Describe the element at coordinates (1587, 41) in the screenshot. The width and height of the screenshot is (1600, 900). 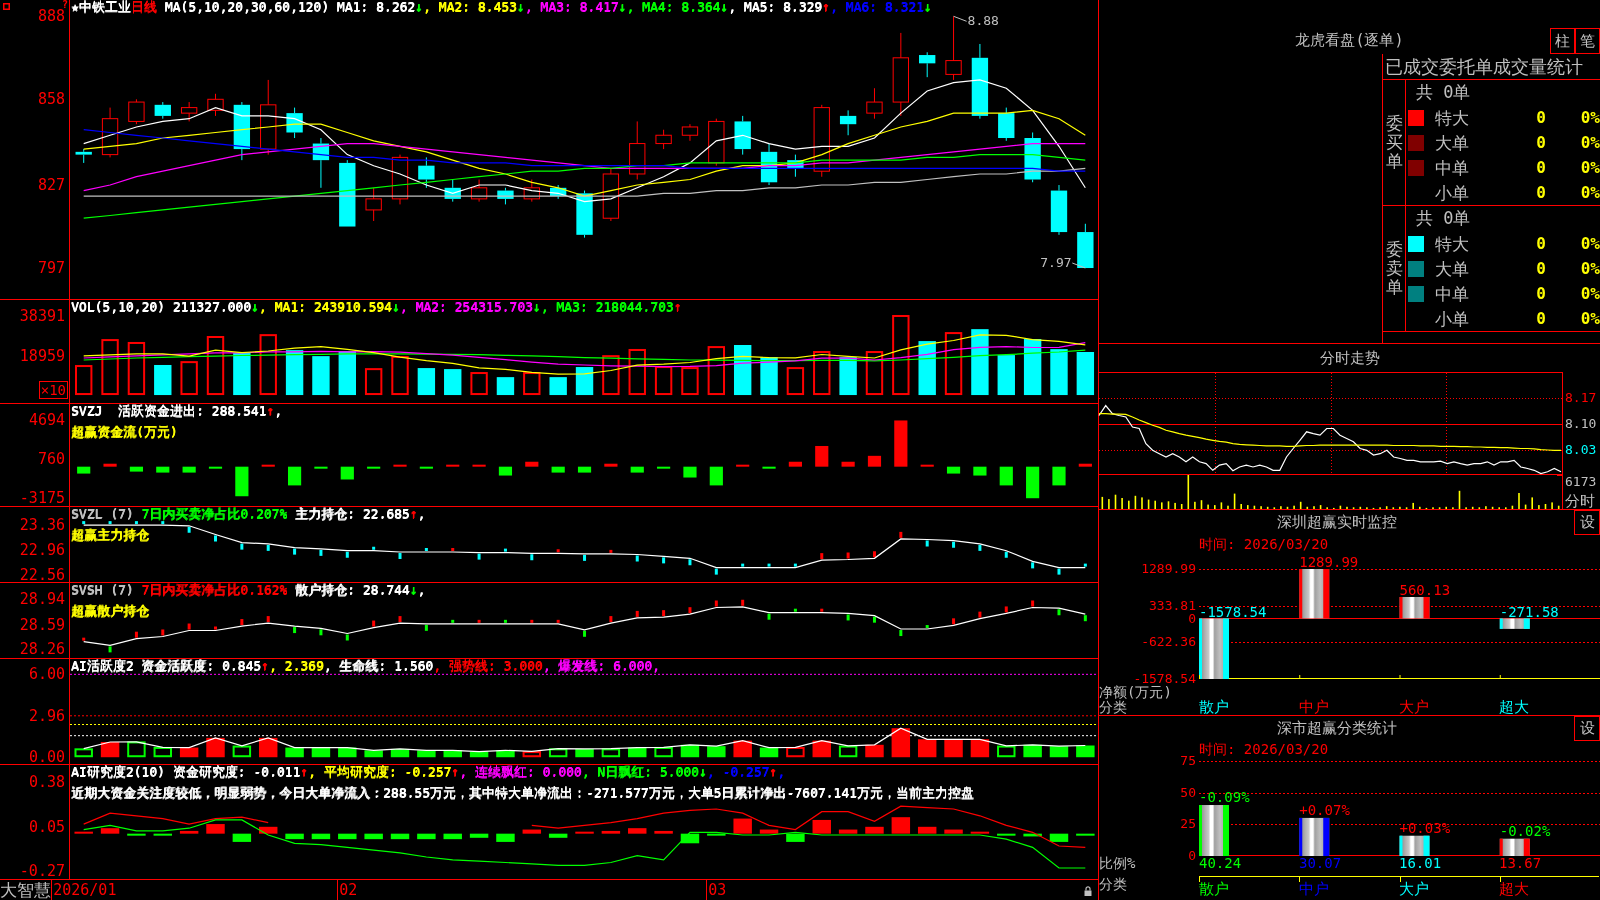
I see `view-button: 笔` at that location.